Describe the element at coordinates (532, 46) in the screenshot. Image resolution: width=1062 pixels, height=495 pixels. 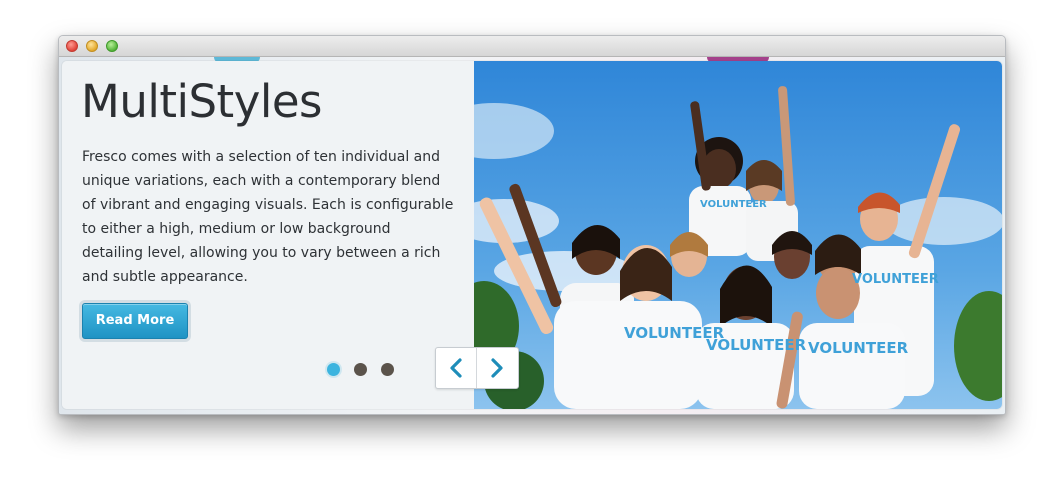
I see `window-titlebar` at that location.